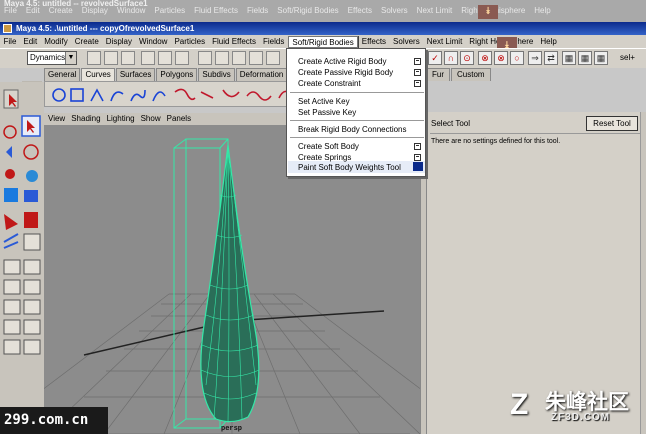 This screenshot has height=434, width=646. I want to click on rotate-tool-icon, so click(9, 152).